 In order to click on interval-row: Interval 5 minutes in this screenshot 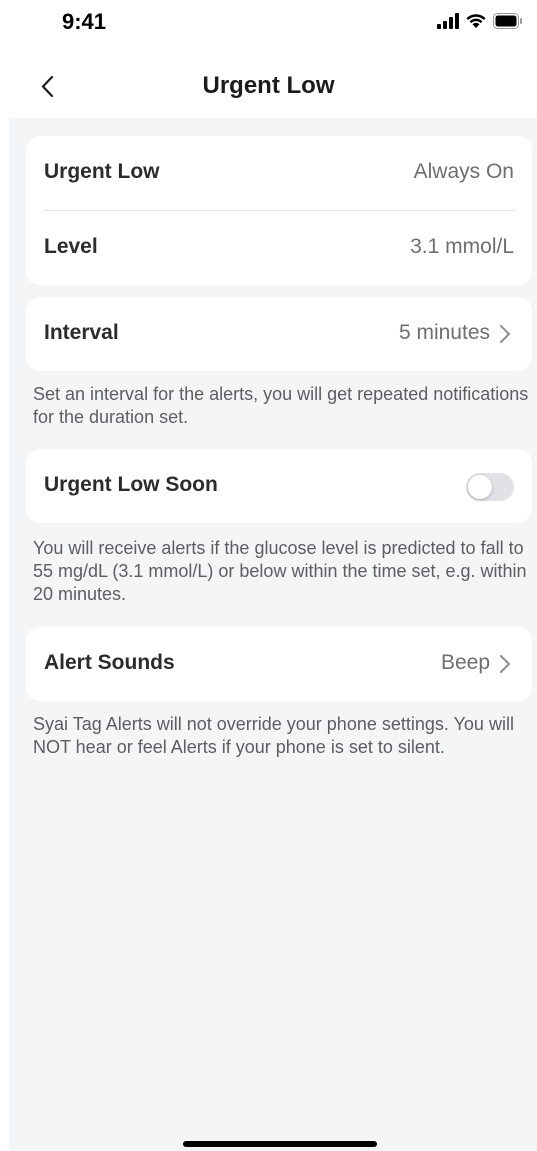, I will do `click(279, 334)`.